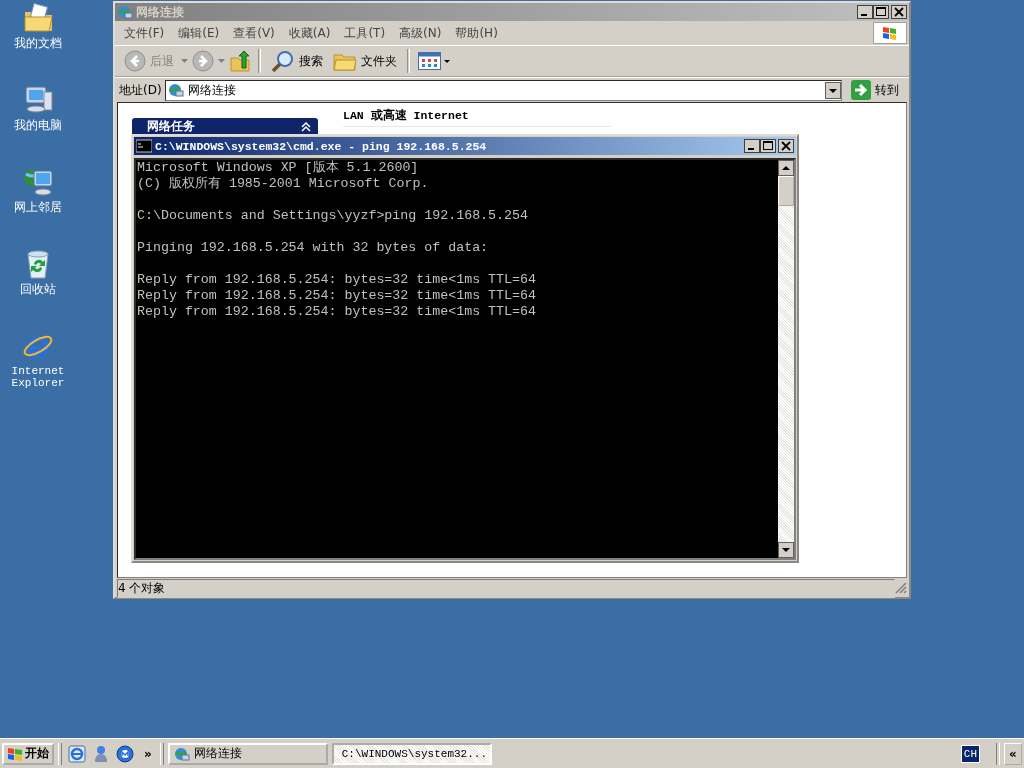 The width and height of the screenshot is (1024, 768). I want to click on computer-icon, so click(38, 100).